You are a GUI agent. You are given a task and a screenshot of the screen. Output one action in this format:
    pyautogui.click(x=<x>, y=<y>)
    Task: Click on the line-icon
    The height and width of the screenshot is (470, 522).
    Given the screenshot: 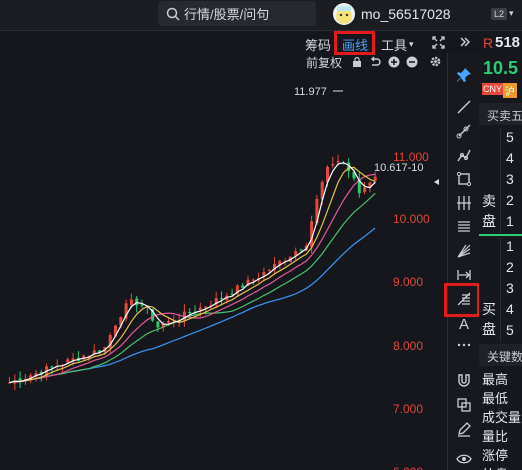 What is the action you would take?
    pyautogui.click(x=464, y=107)
    